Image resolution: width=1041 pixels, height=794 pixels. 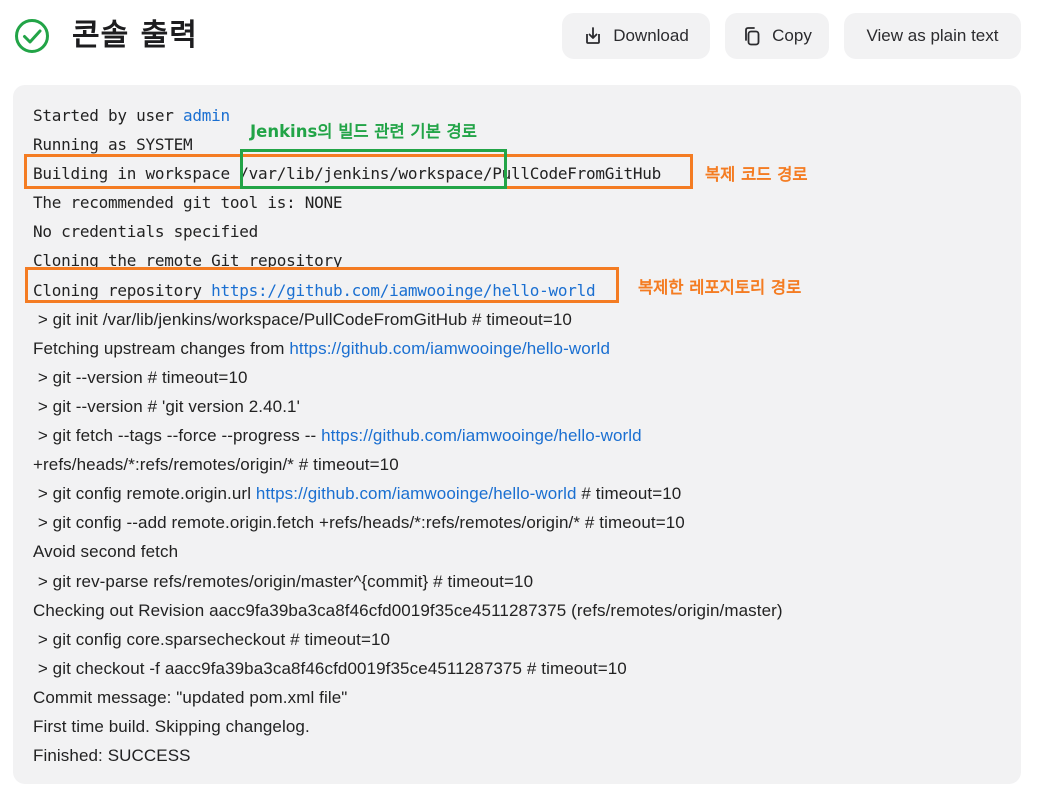 What do you see at coordinates (106, 552) in the screenshot?
I see `log-text: Avoid second fetch` at bounding box center [106, 552].